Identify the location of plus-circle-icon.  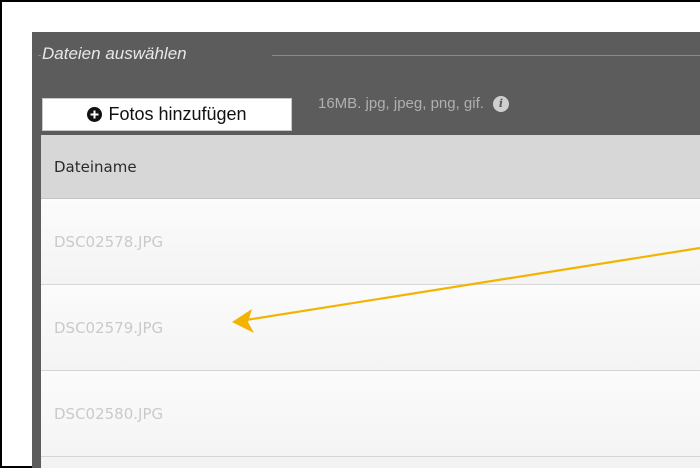
(95, 114).